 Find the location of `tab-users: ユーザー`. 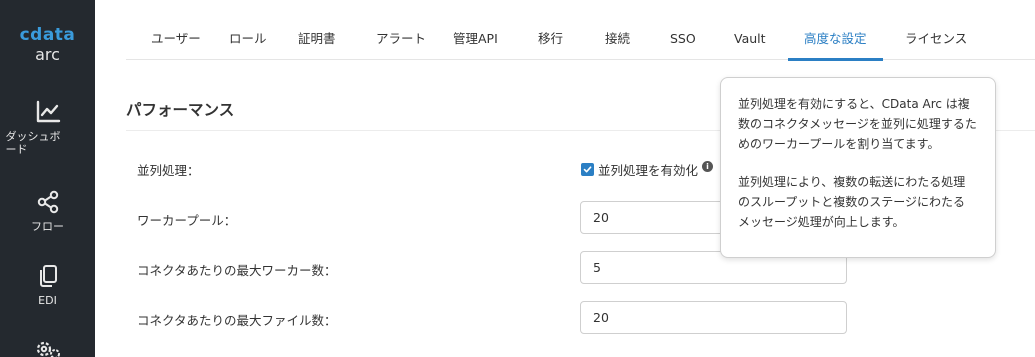

tab-users: ユーザー is located at coordinates (176, 40).